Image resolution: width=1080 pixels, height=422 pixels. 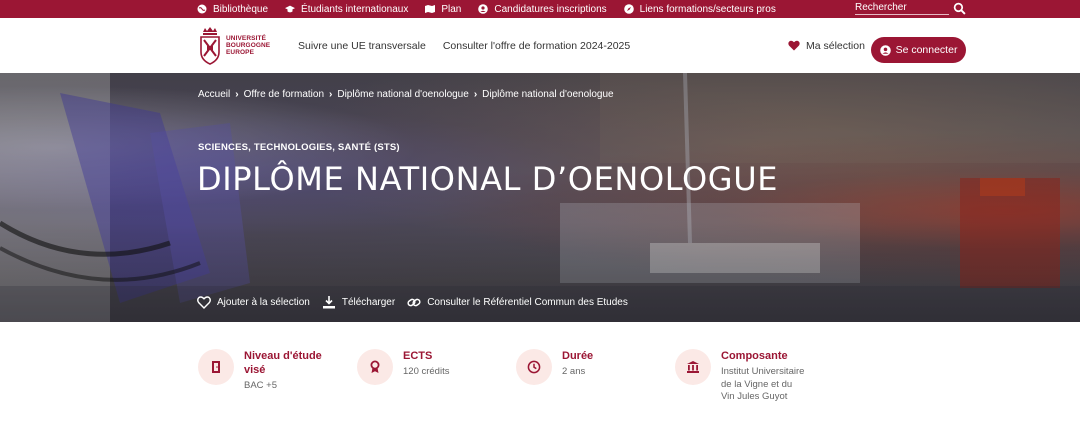 I want to click on utility-link-label: Étudiants internationaux, so click(x=355, y=9).